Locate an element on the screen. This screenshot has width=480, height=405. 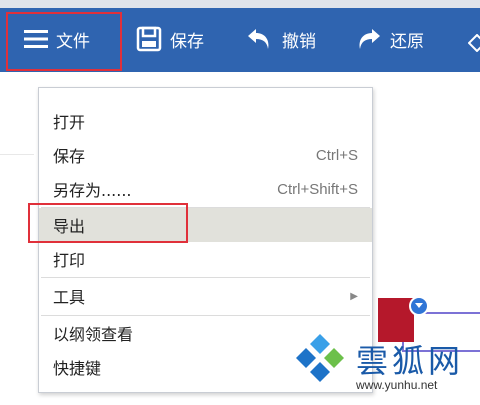
watermark-url: www.yunhu.net is located at coordinates (397, 385).